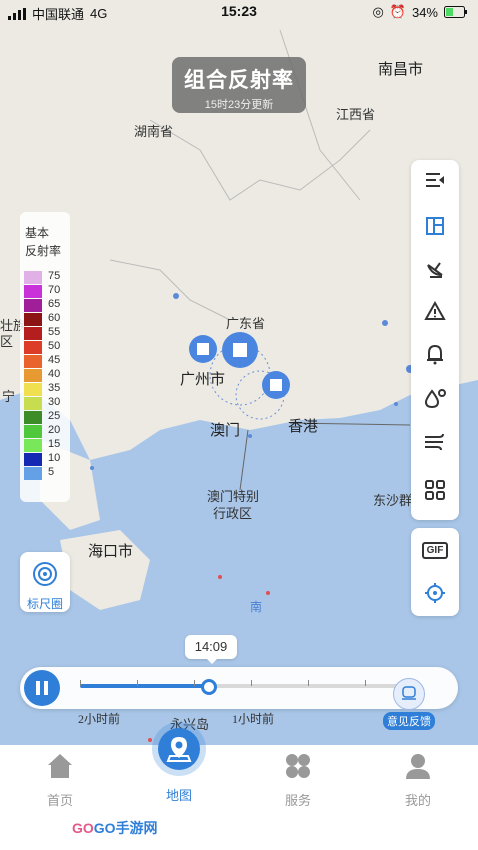  What do you see at coordinates (54, 402) in the screenshot?
I see `legend-value: 30` at bounding box center [54, 402].